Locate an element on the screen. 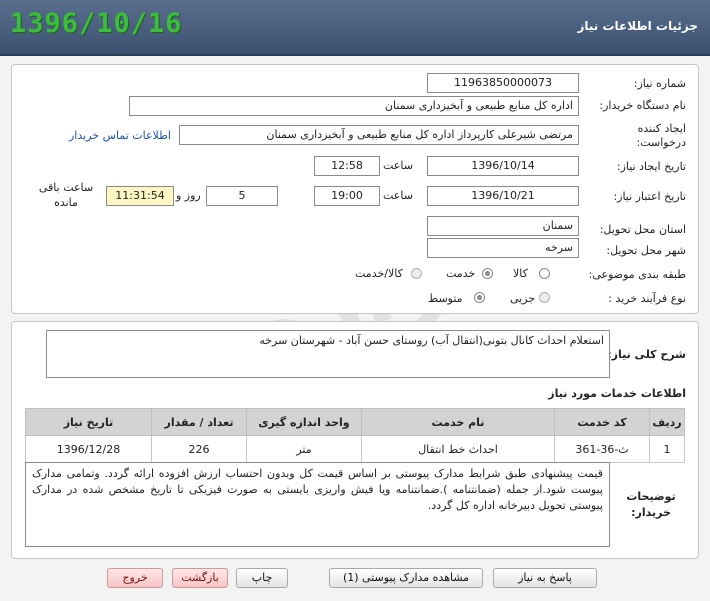  notes-label: توضیحات خریدار: is located at coordinates (651, 504).